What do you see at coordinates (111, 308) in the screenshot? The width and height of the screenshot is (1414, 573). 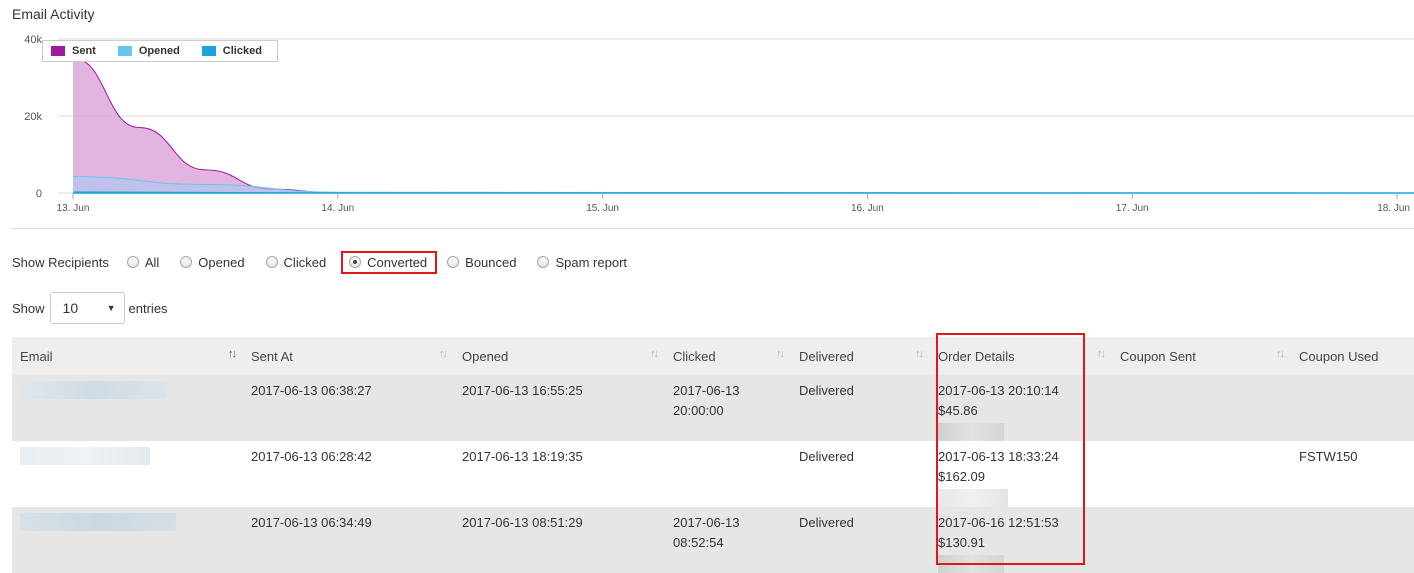 I see `caret-down-icon: ▼` at bounding box center [111, 308].